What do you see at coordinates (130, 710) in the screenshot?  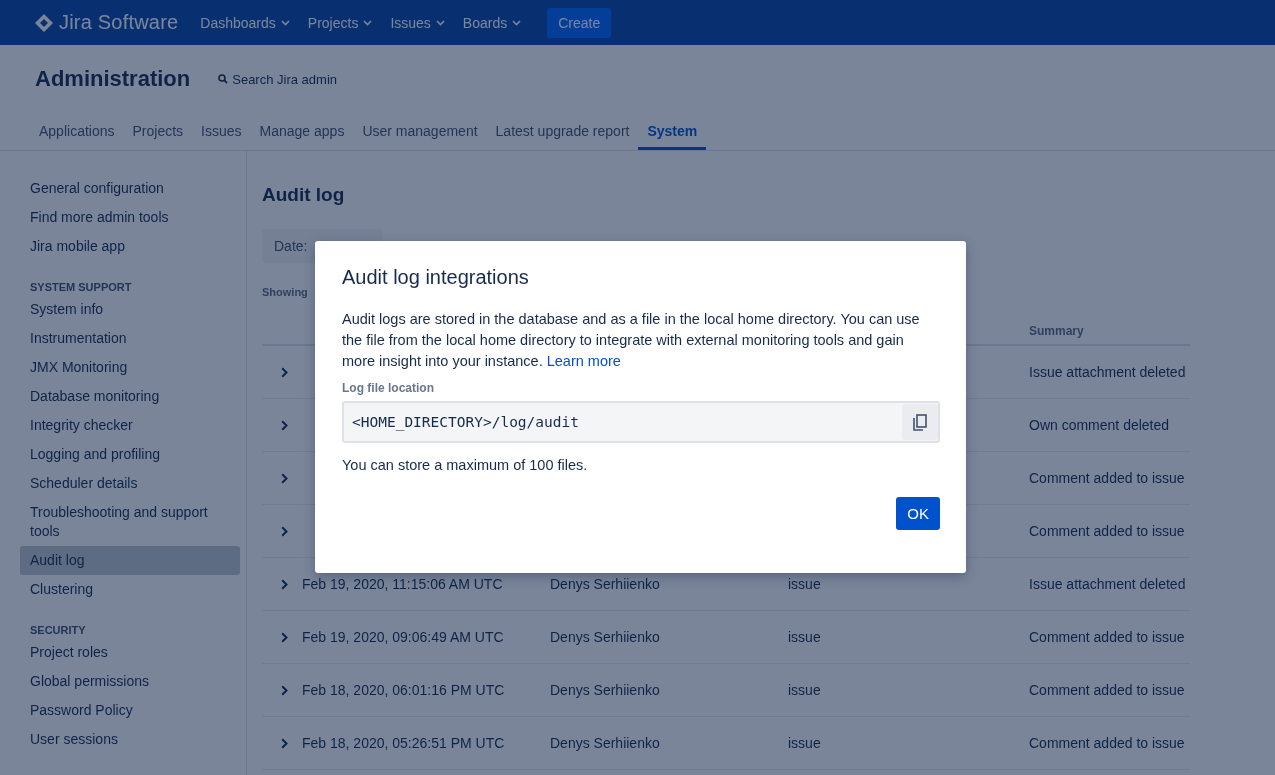 I see `sidebar-item: Password Policy` at bounding box center [130, 710].